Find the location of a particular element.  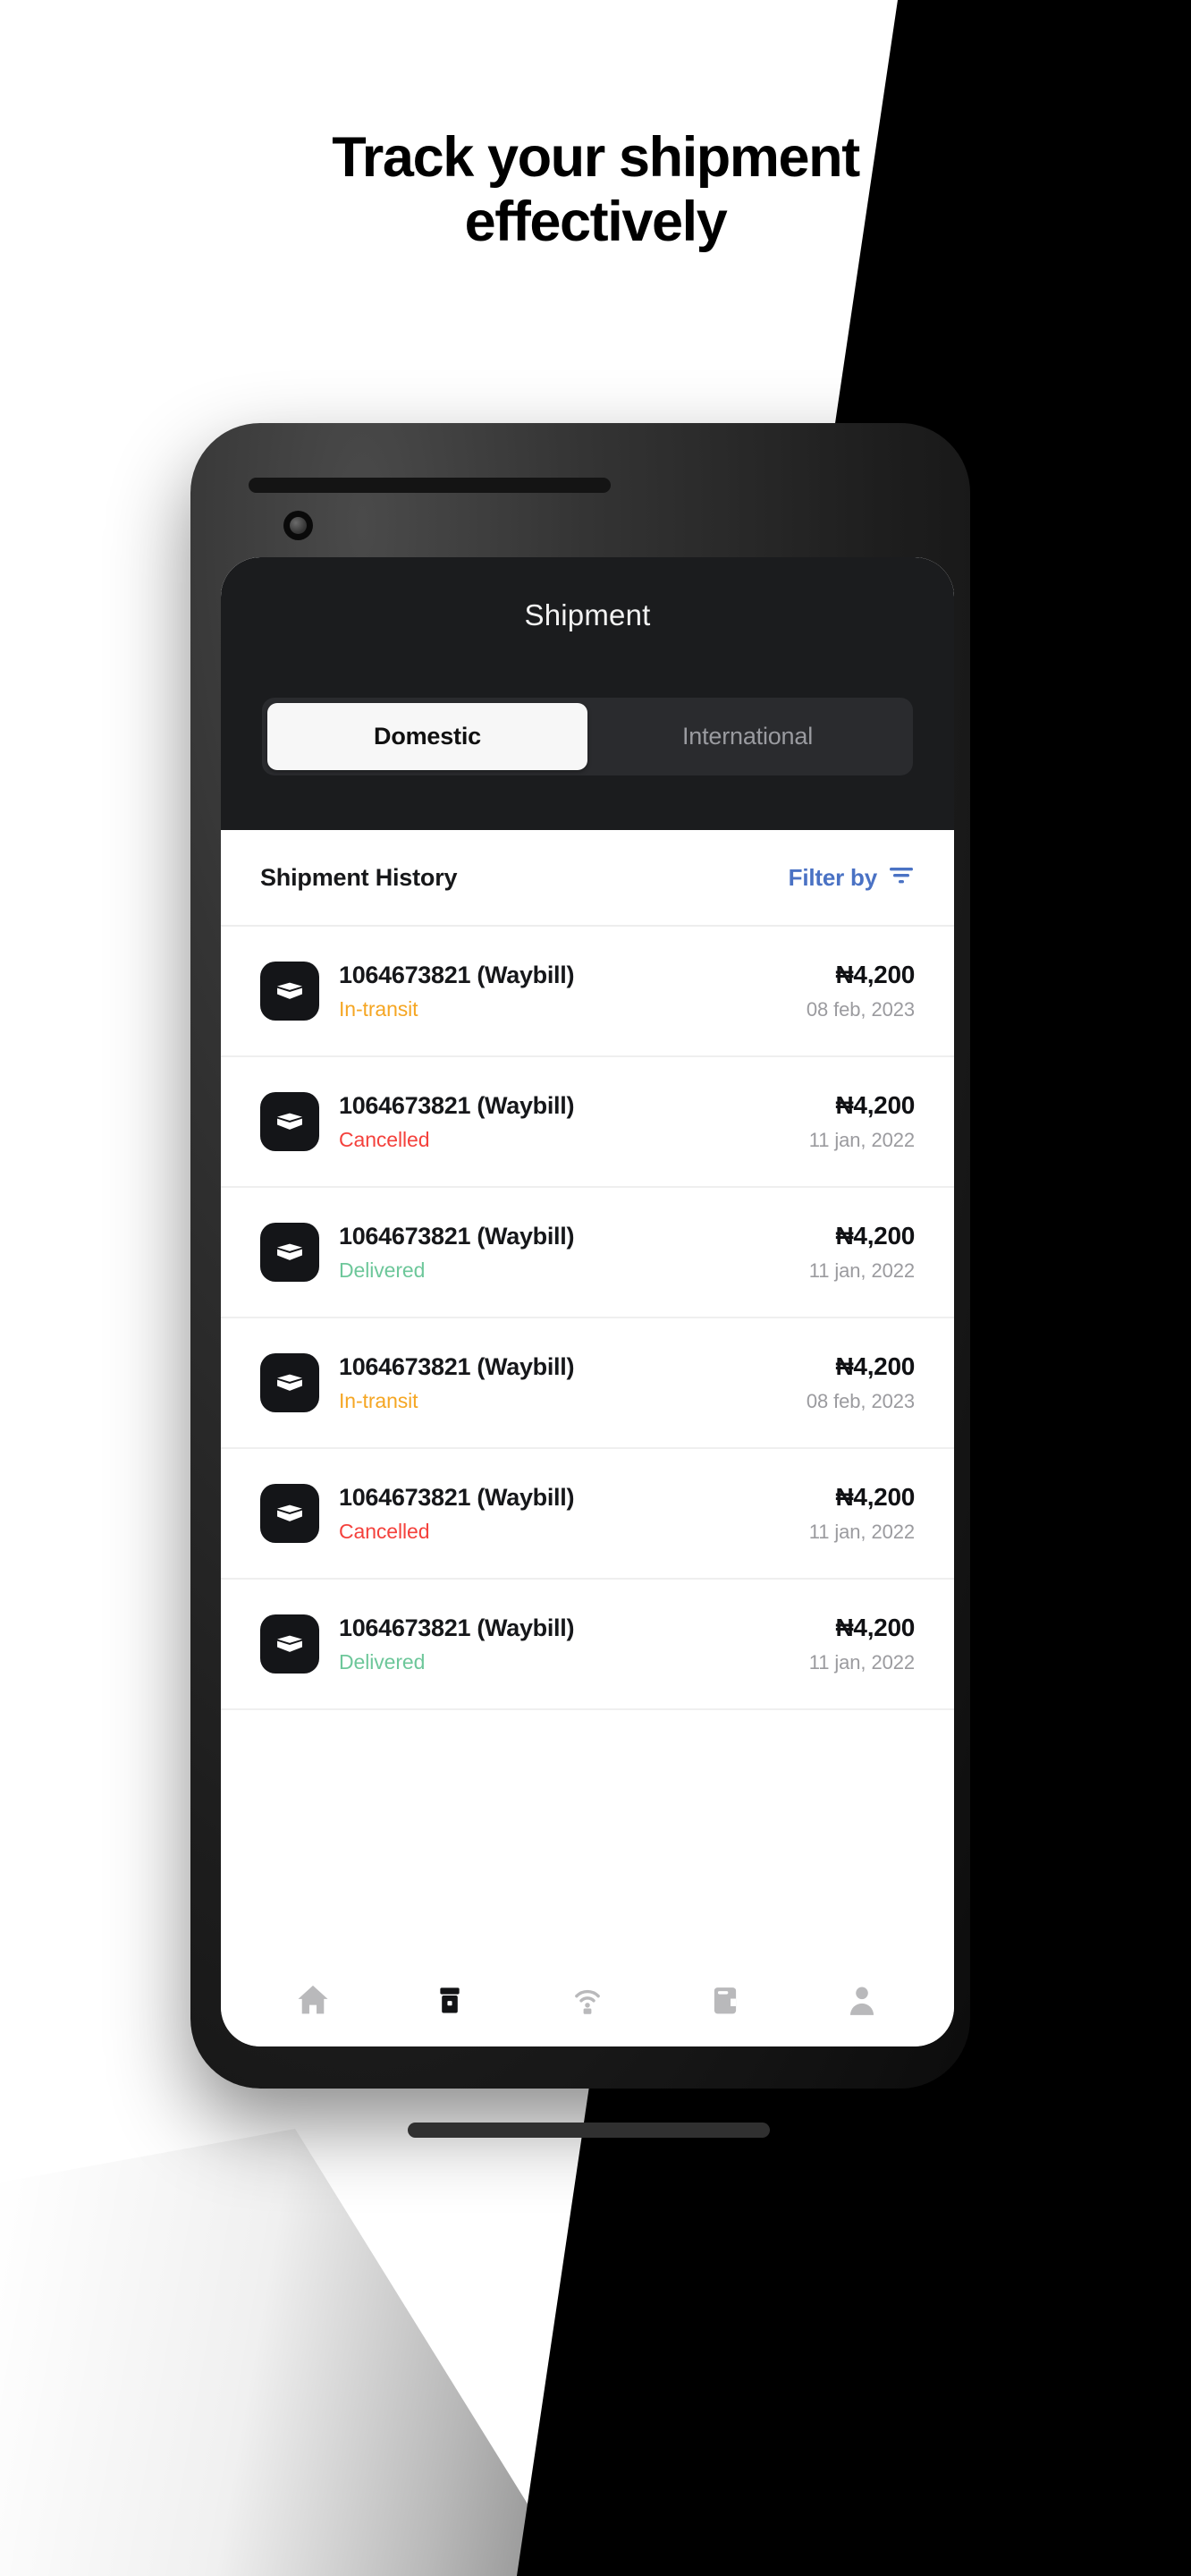

nav-item-wallet is located at coordinates (725, 1990).